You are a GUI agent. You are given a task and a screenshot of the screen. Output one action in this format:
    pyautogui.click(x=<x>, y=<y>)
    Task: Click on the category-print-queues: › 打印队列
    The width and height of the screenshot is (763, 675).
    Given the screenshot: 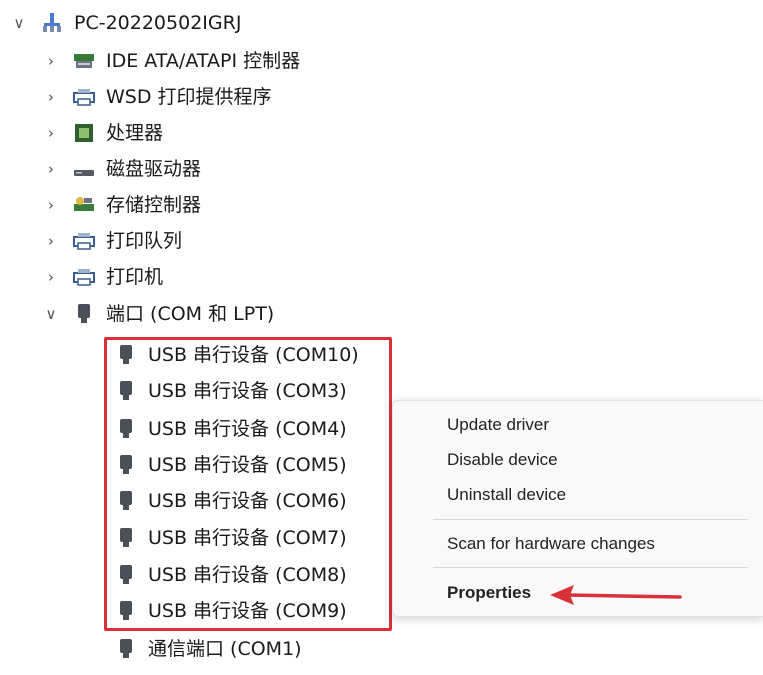 What is the action you would take?
    pyautogui.click(x=112, y=241)
    